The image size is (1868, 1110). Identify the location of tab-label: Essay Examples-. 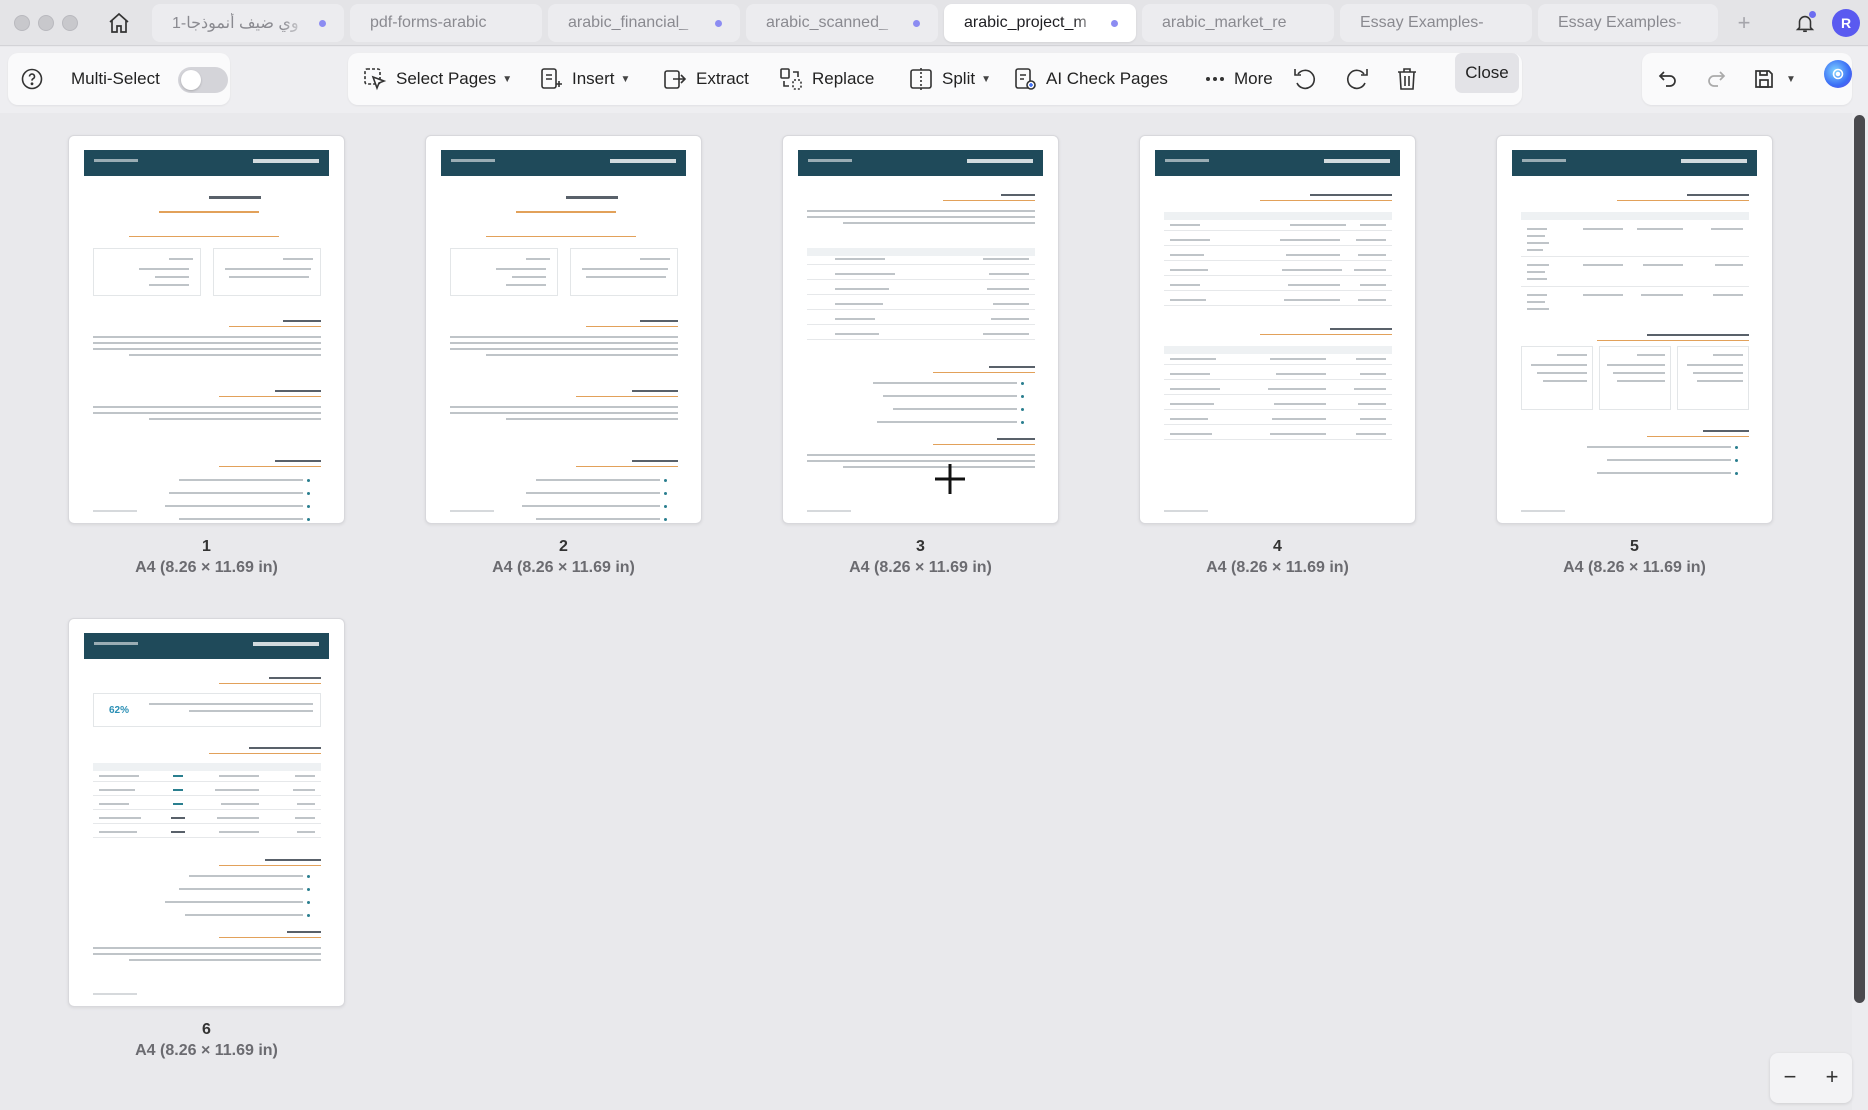
(1620, 22).